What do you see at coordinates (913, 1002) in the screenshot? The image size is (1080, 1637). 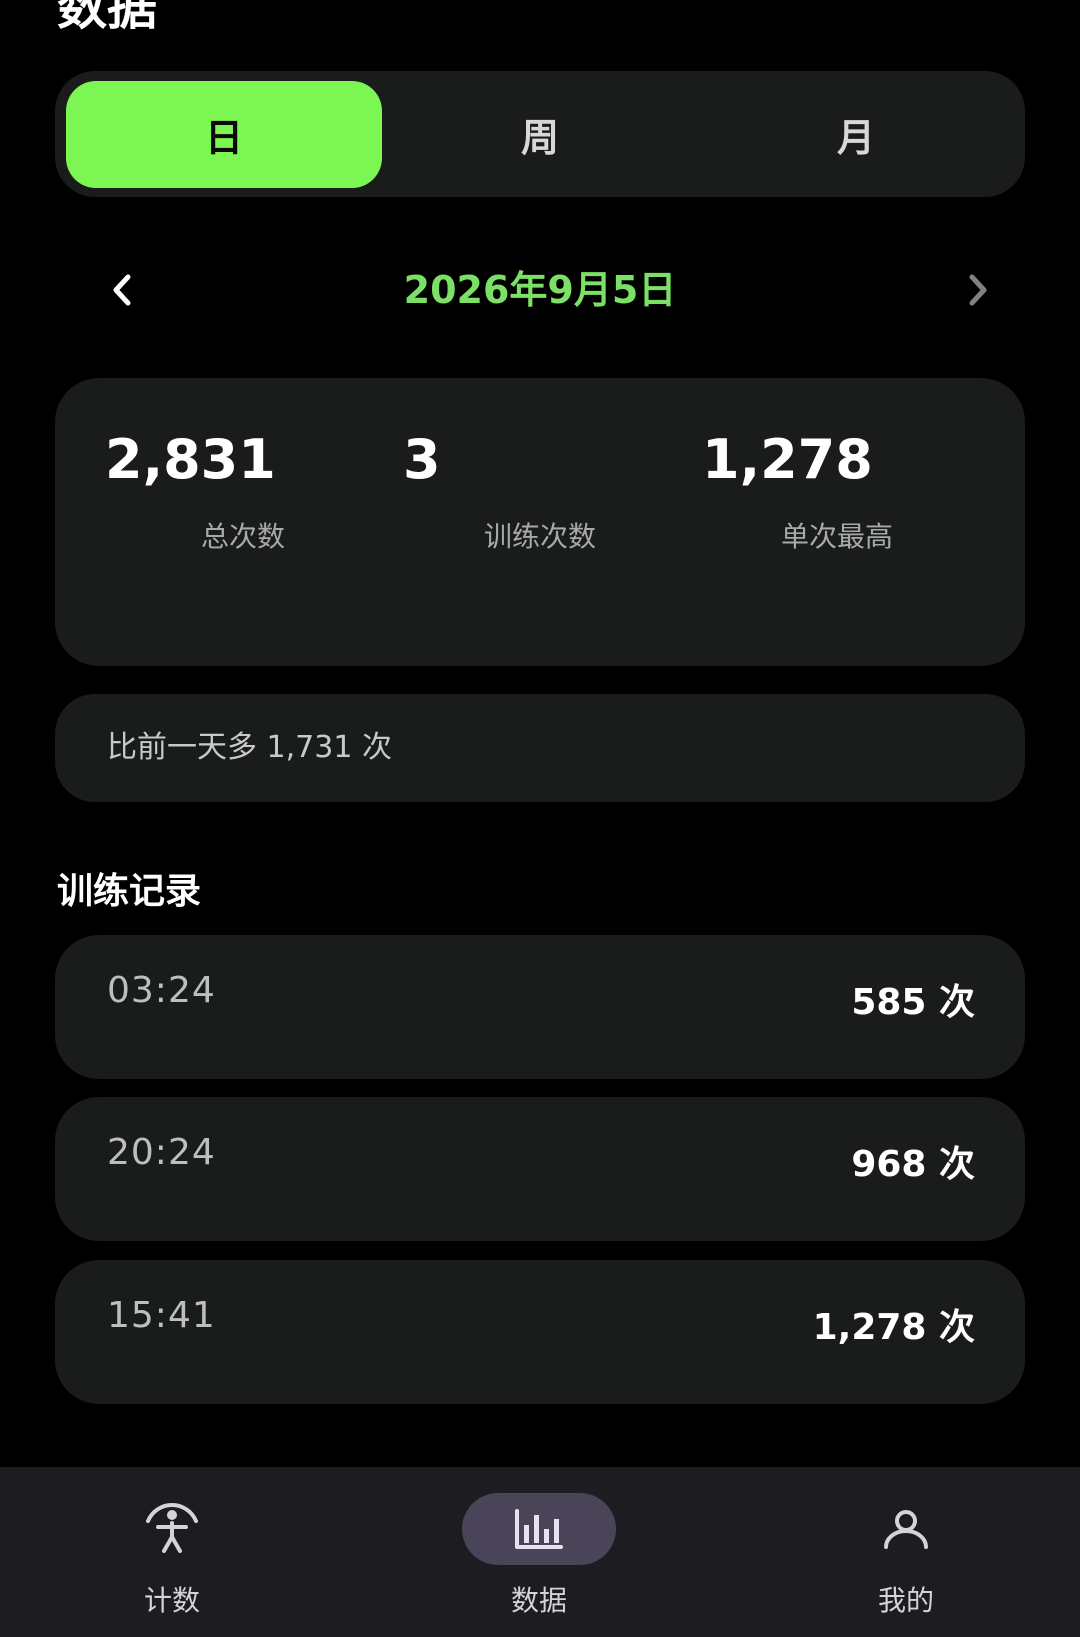 I see `record-count: 585 次` at bounding box center [913, 1002].